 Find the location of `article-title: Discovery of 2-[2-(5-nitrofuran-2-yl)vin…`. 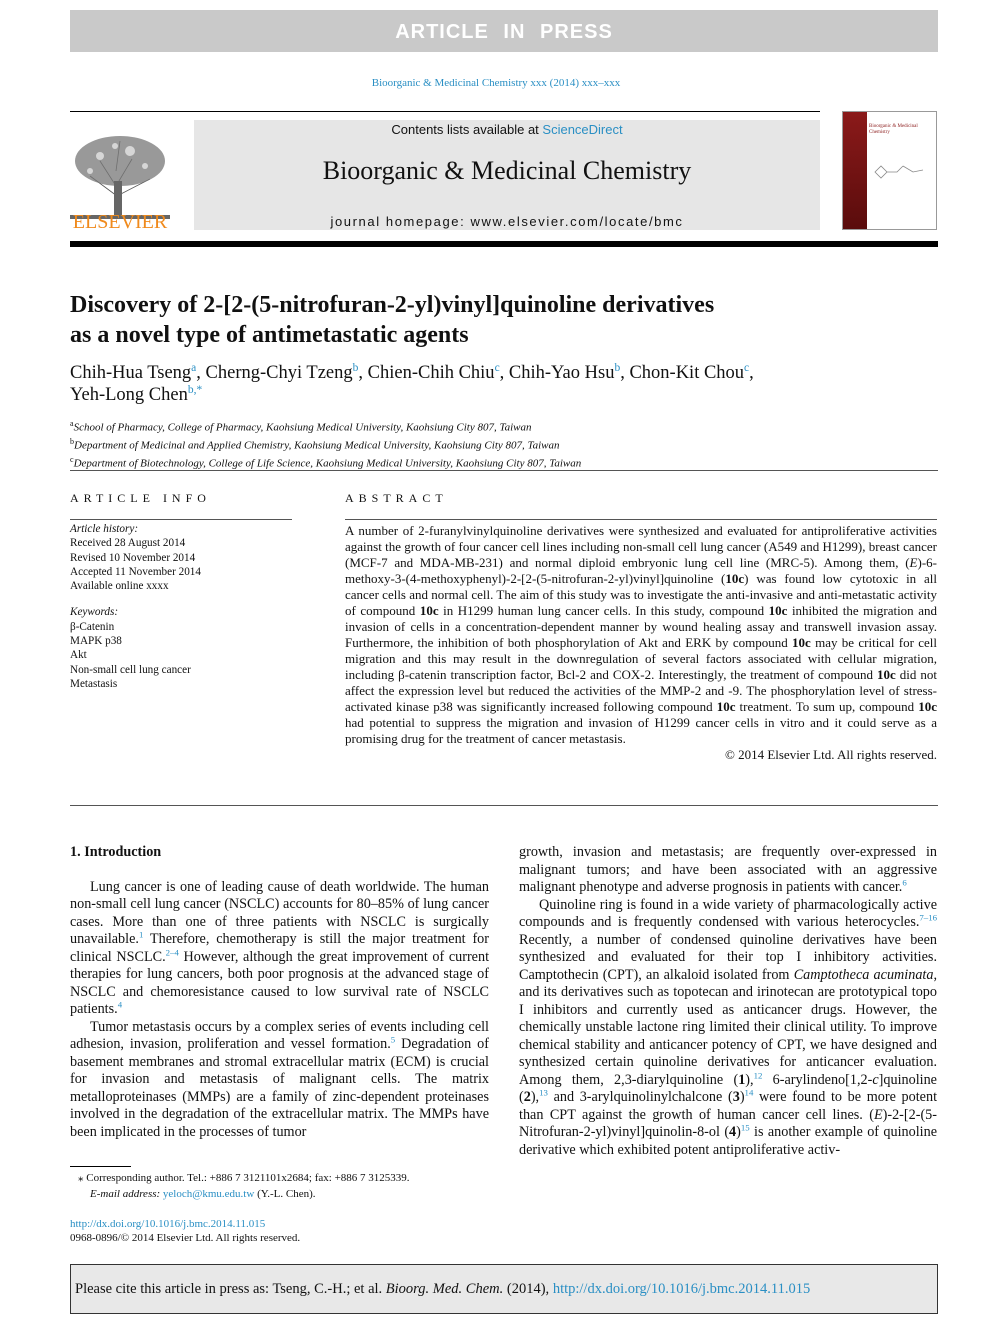

article-title: Discovery of 2-[2-(5-nitrofuran-2-yl)vin… is located at coordinates (450, 320).